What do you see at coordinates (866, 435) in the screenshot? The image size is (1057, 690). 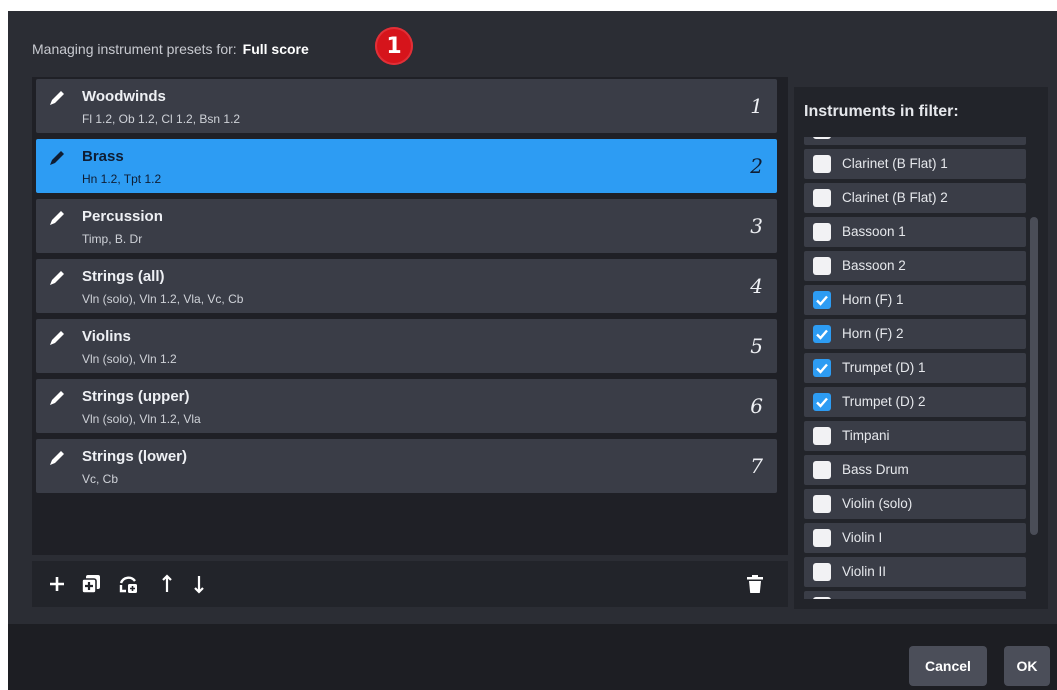 I see `instrument-label: Timpani` at bounding box center [866, 435].